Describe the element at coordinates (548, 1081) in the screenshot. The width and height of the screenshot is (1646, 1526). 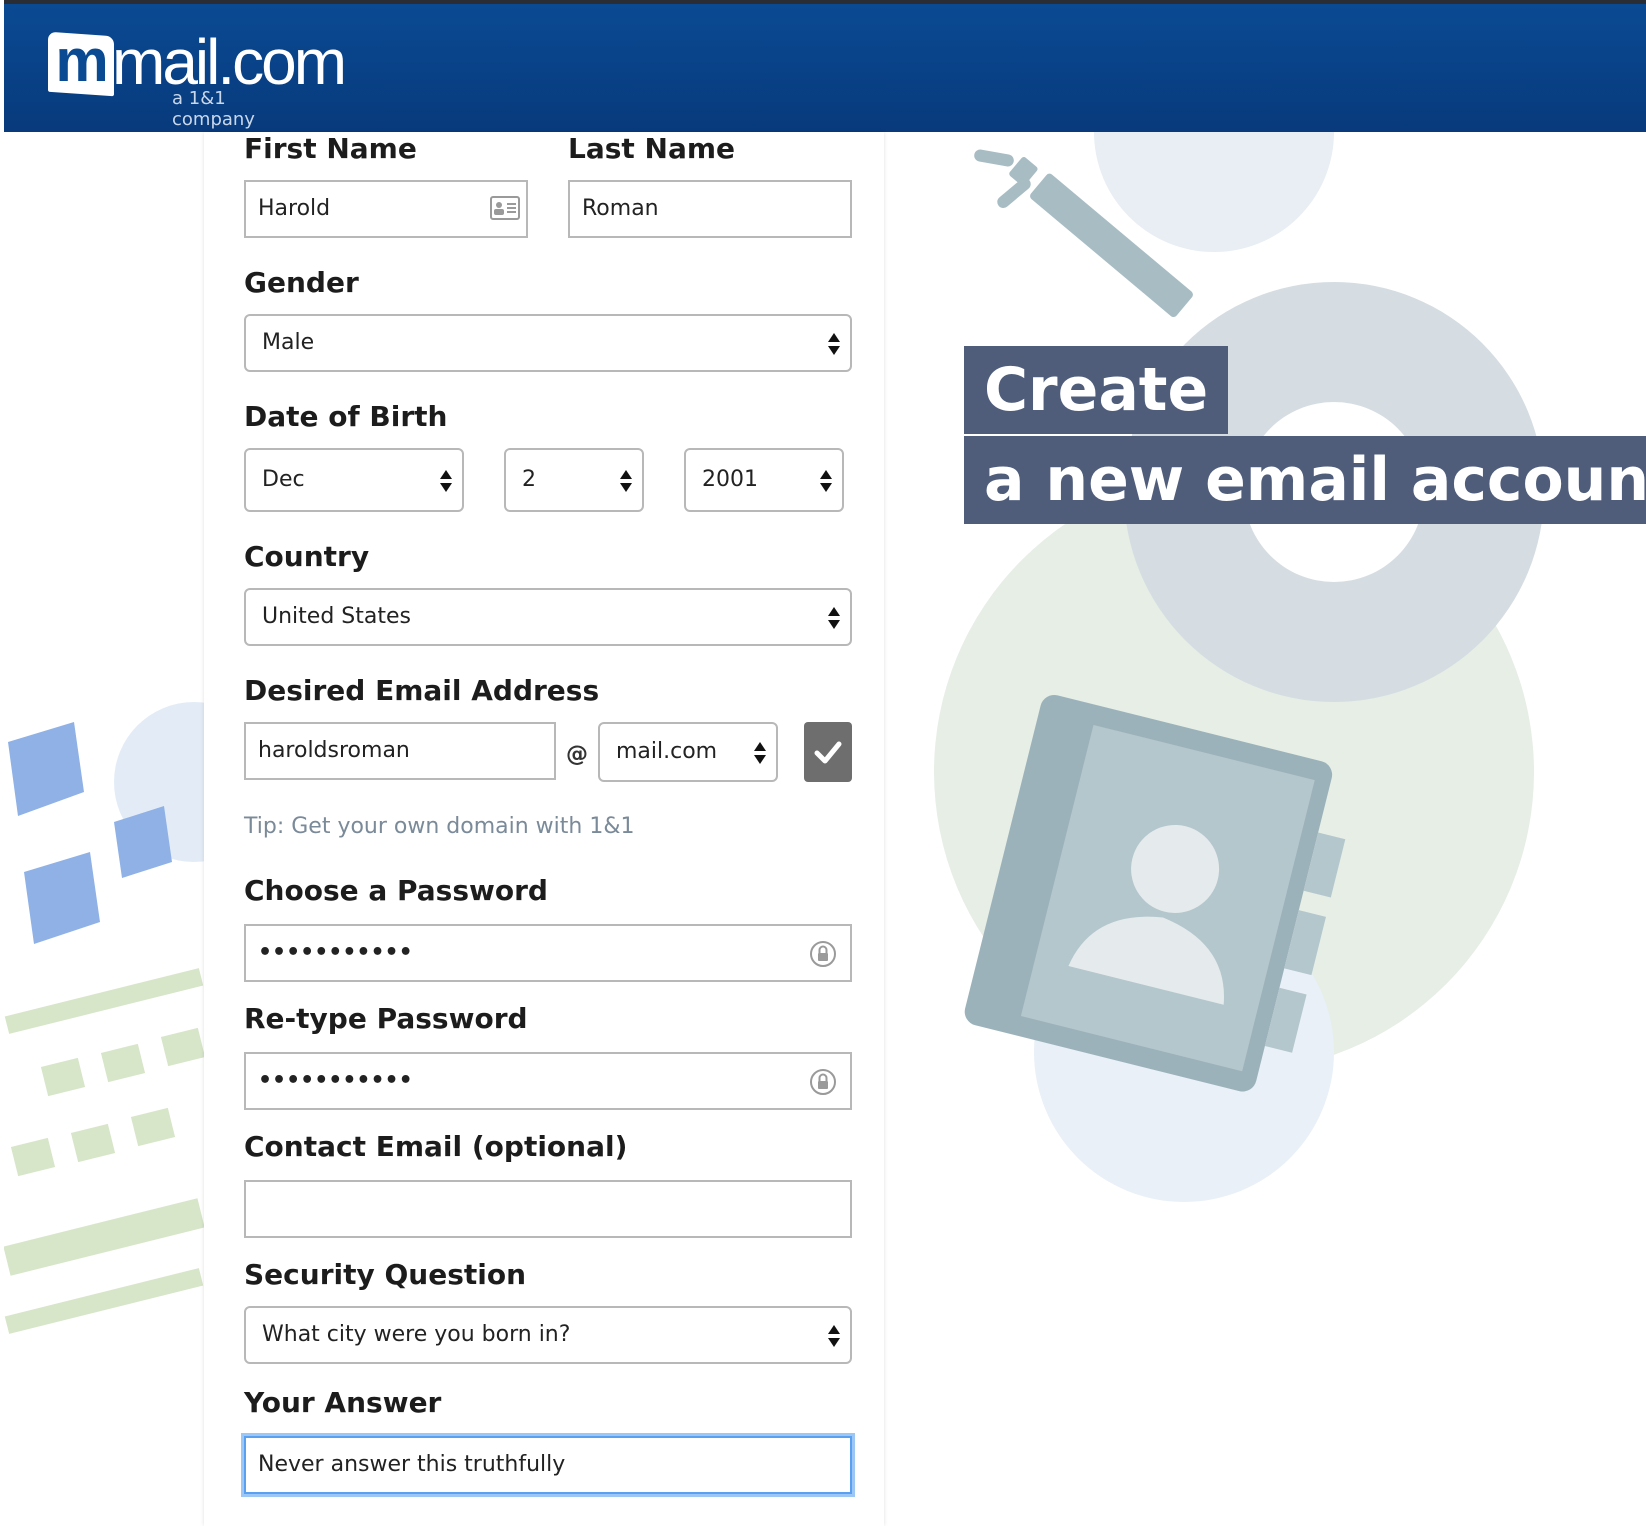
I see `retype-password-input: •••••••••••` at that location.